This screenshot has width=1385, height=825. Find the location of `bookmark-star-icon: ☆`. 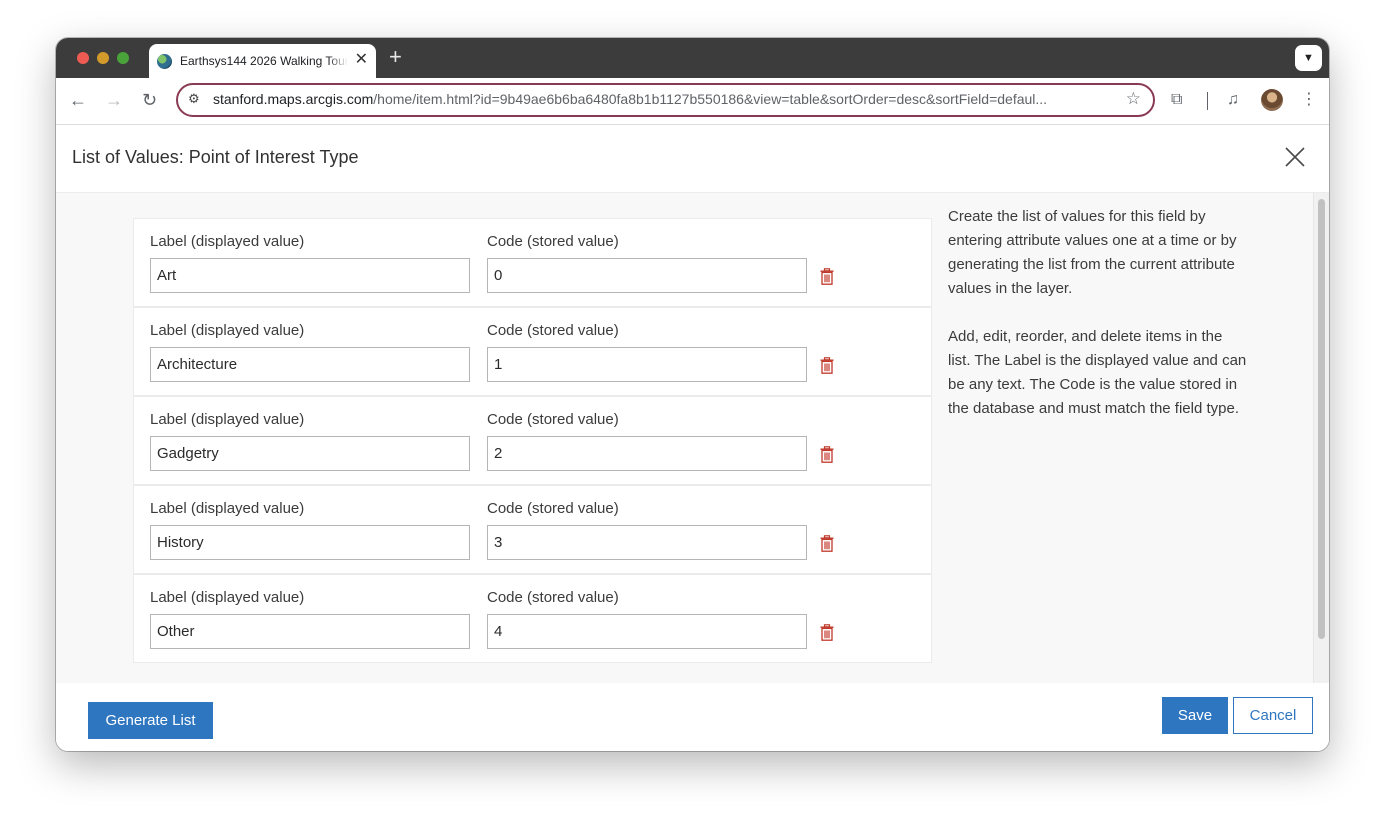

bookmark-star-icon: ☆ is located at coordinates (1133, 99).